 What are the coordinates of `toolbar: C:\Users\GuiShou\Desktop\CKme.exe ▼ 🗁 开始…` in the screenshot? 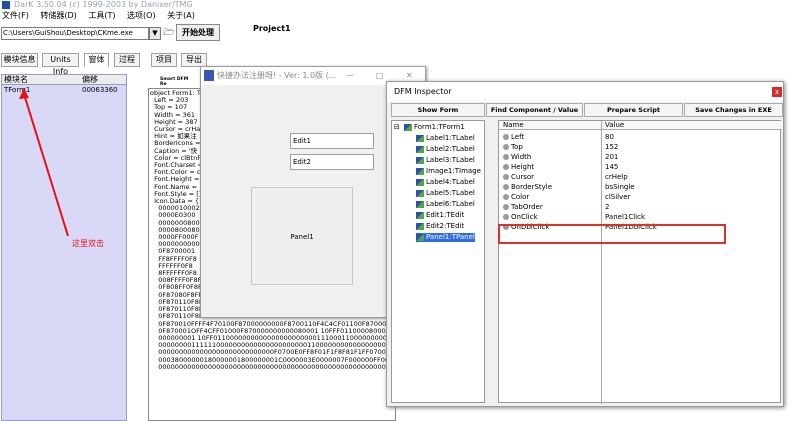 It's located at (405, 33).